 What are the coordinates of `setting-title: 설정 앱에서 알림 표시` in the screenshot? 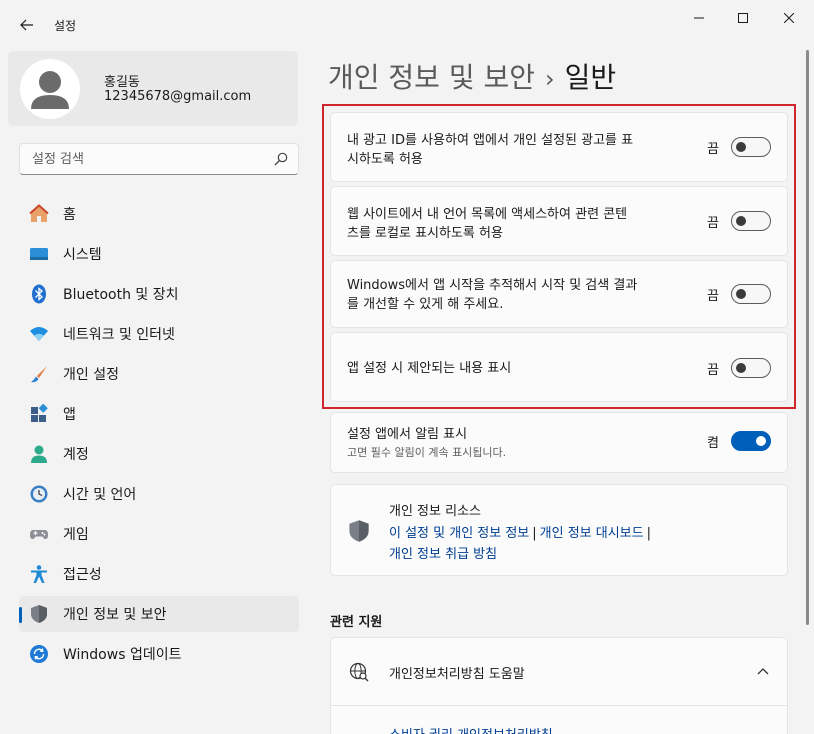 It's located at (517, 434).